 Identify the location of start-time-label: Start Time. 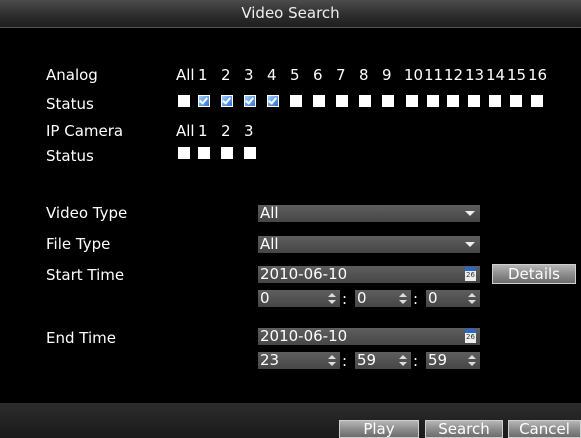
(85, 275).